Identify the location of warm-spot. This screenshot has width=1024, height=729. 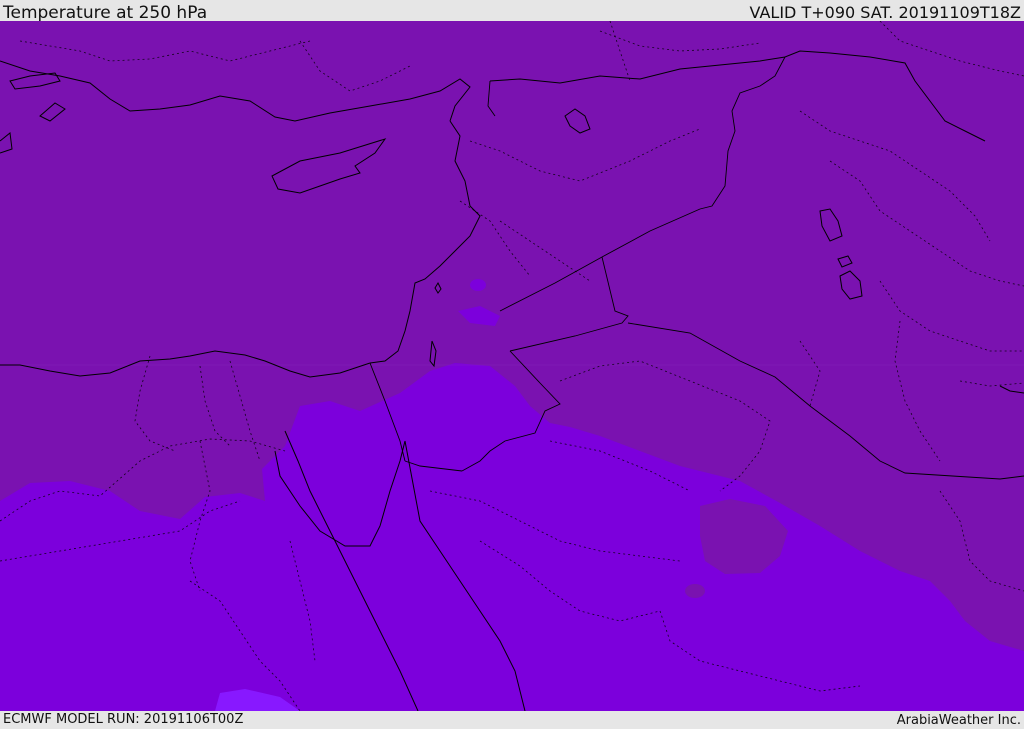
(695, 591).